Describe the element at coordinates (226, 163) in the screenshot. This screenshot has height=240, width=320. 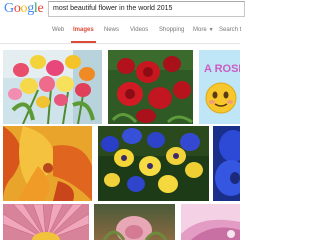
I see `blue-flower-image` at that location.